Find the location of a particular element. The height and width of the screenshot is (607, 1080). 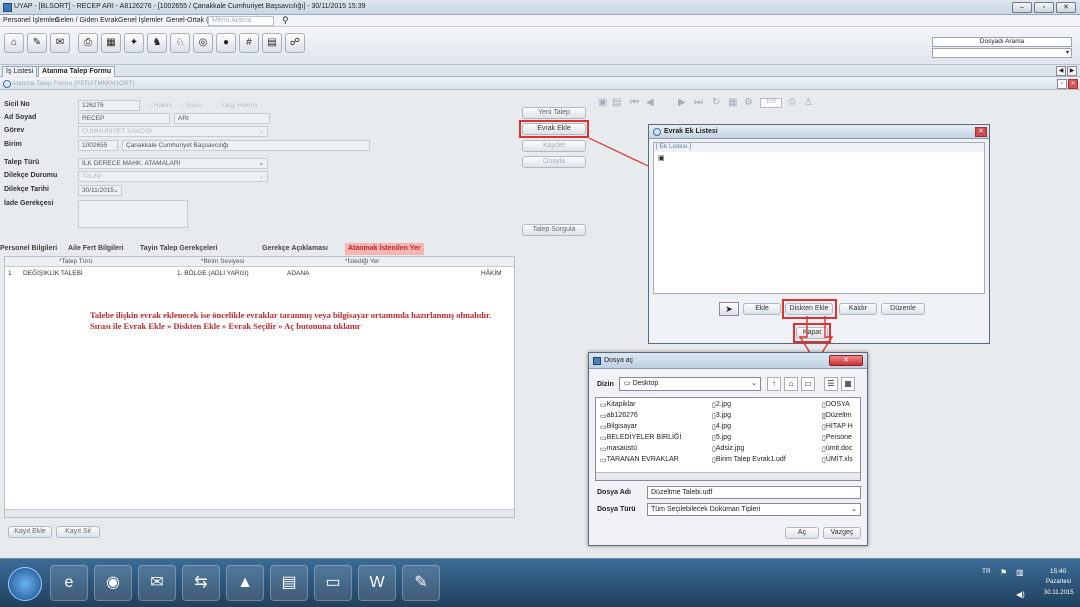

network-app-icon: ⇆ is located at coordinates (201, 583).